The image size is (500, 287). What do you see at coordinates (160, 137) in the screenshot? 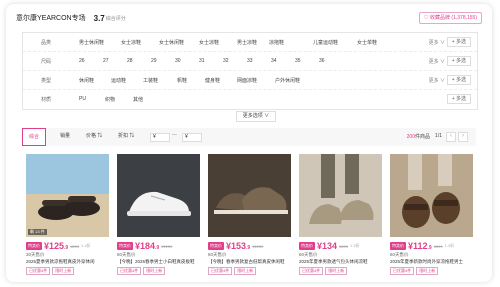
I see `price-min-input: ¥` at bounding box center [160, 137].